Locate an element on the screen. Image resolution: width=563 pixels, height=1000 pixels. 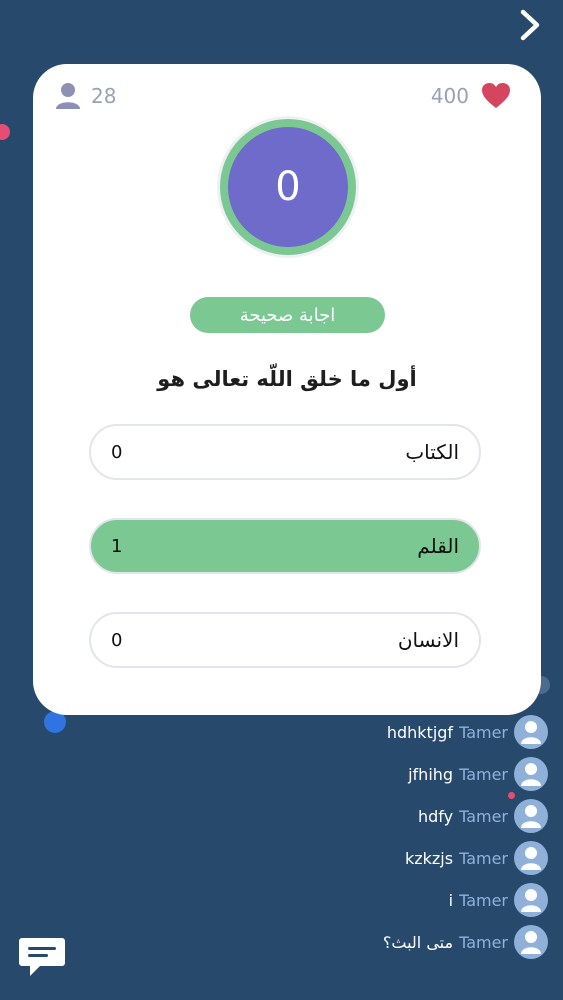
answer-option-label: القلم is located at coordinates (438, 546).